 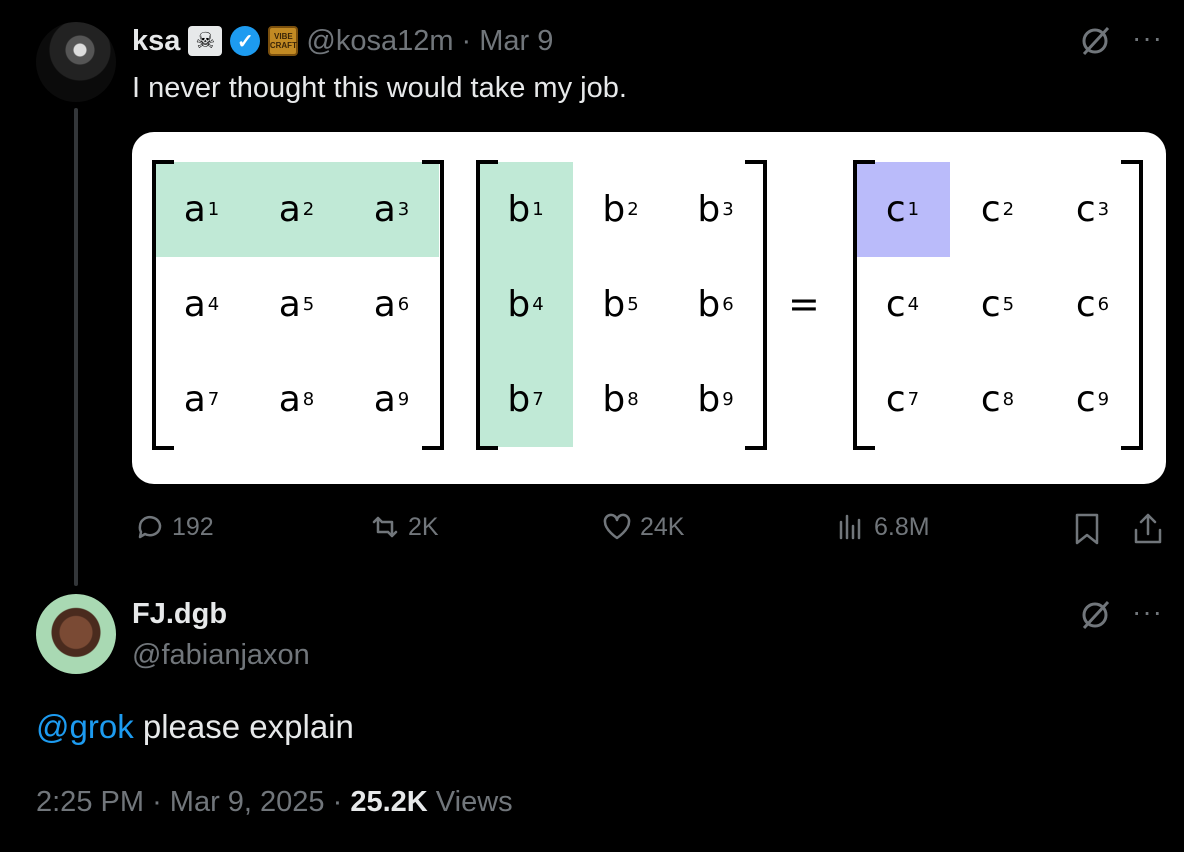 What do you see at coordinates (1148, 529) in the screenshot?
I see `share-icon` at bounding box center [1148, 529].